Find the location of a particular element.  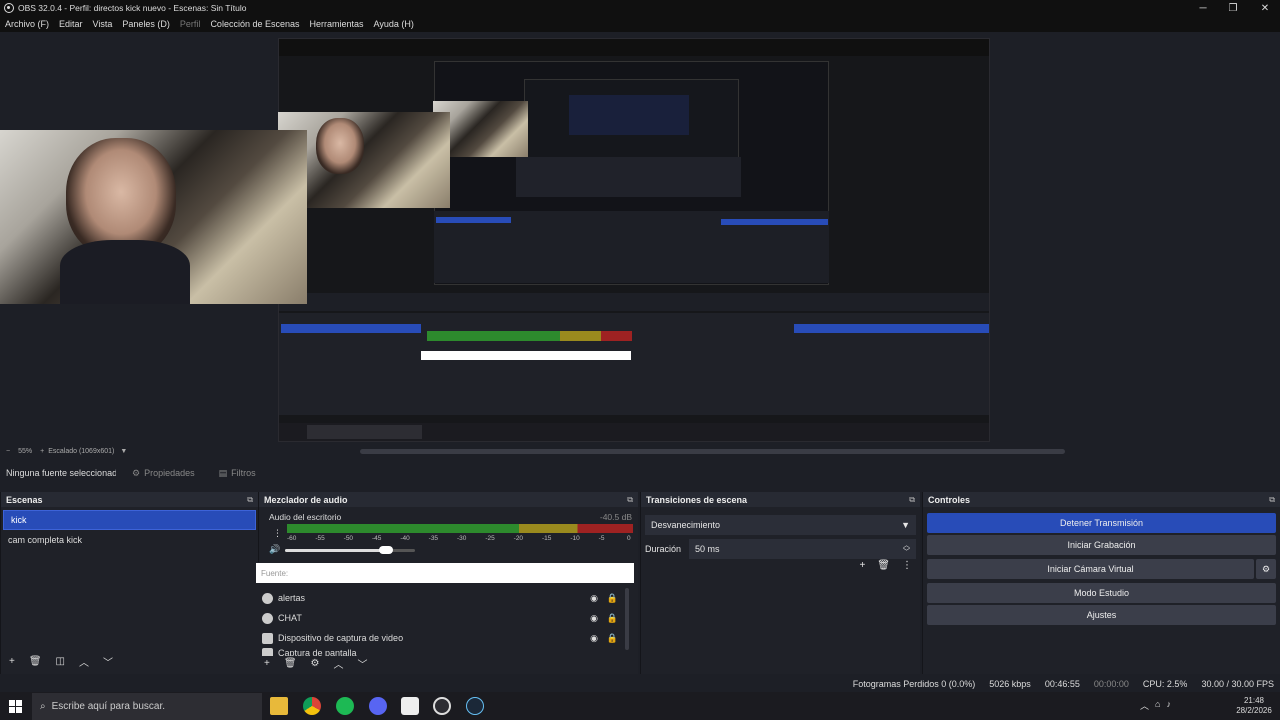

settings-button: Ajustes is located at coordinates (1101, 615).